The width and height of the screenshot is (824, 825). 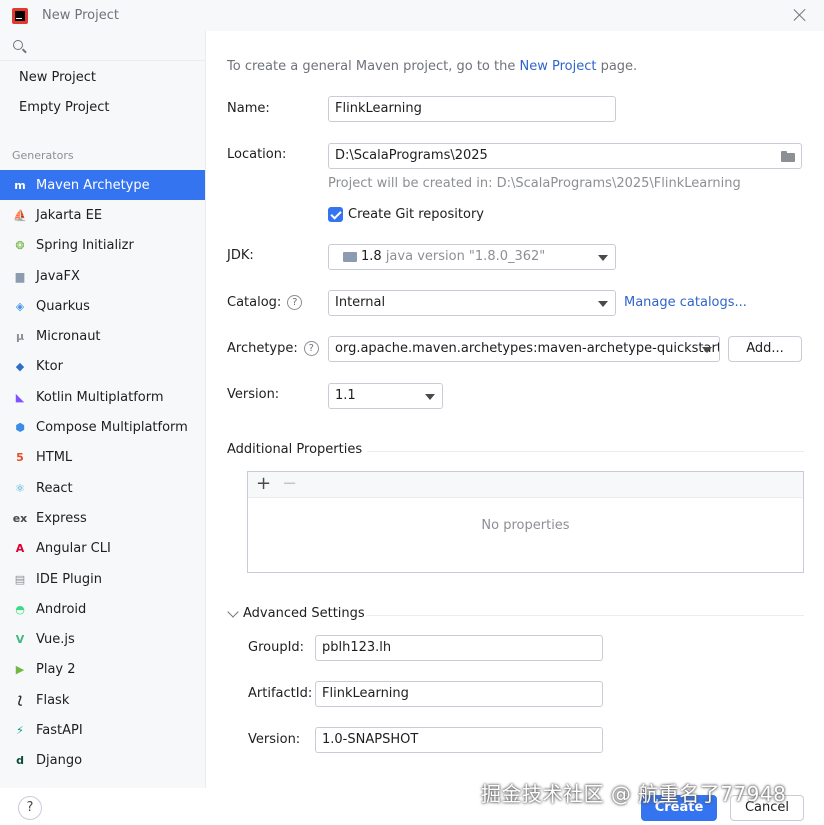 What do you see at coordinates (102, 78) in the screenshot?
I see `sidebar-item-new-project: New Project` at bounding box center [102, 78].